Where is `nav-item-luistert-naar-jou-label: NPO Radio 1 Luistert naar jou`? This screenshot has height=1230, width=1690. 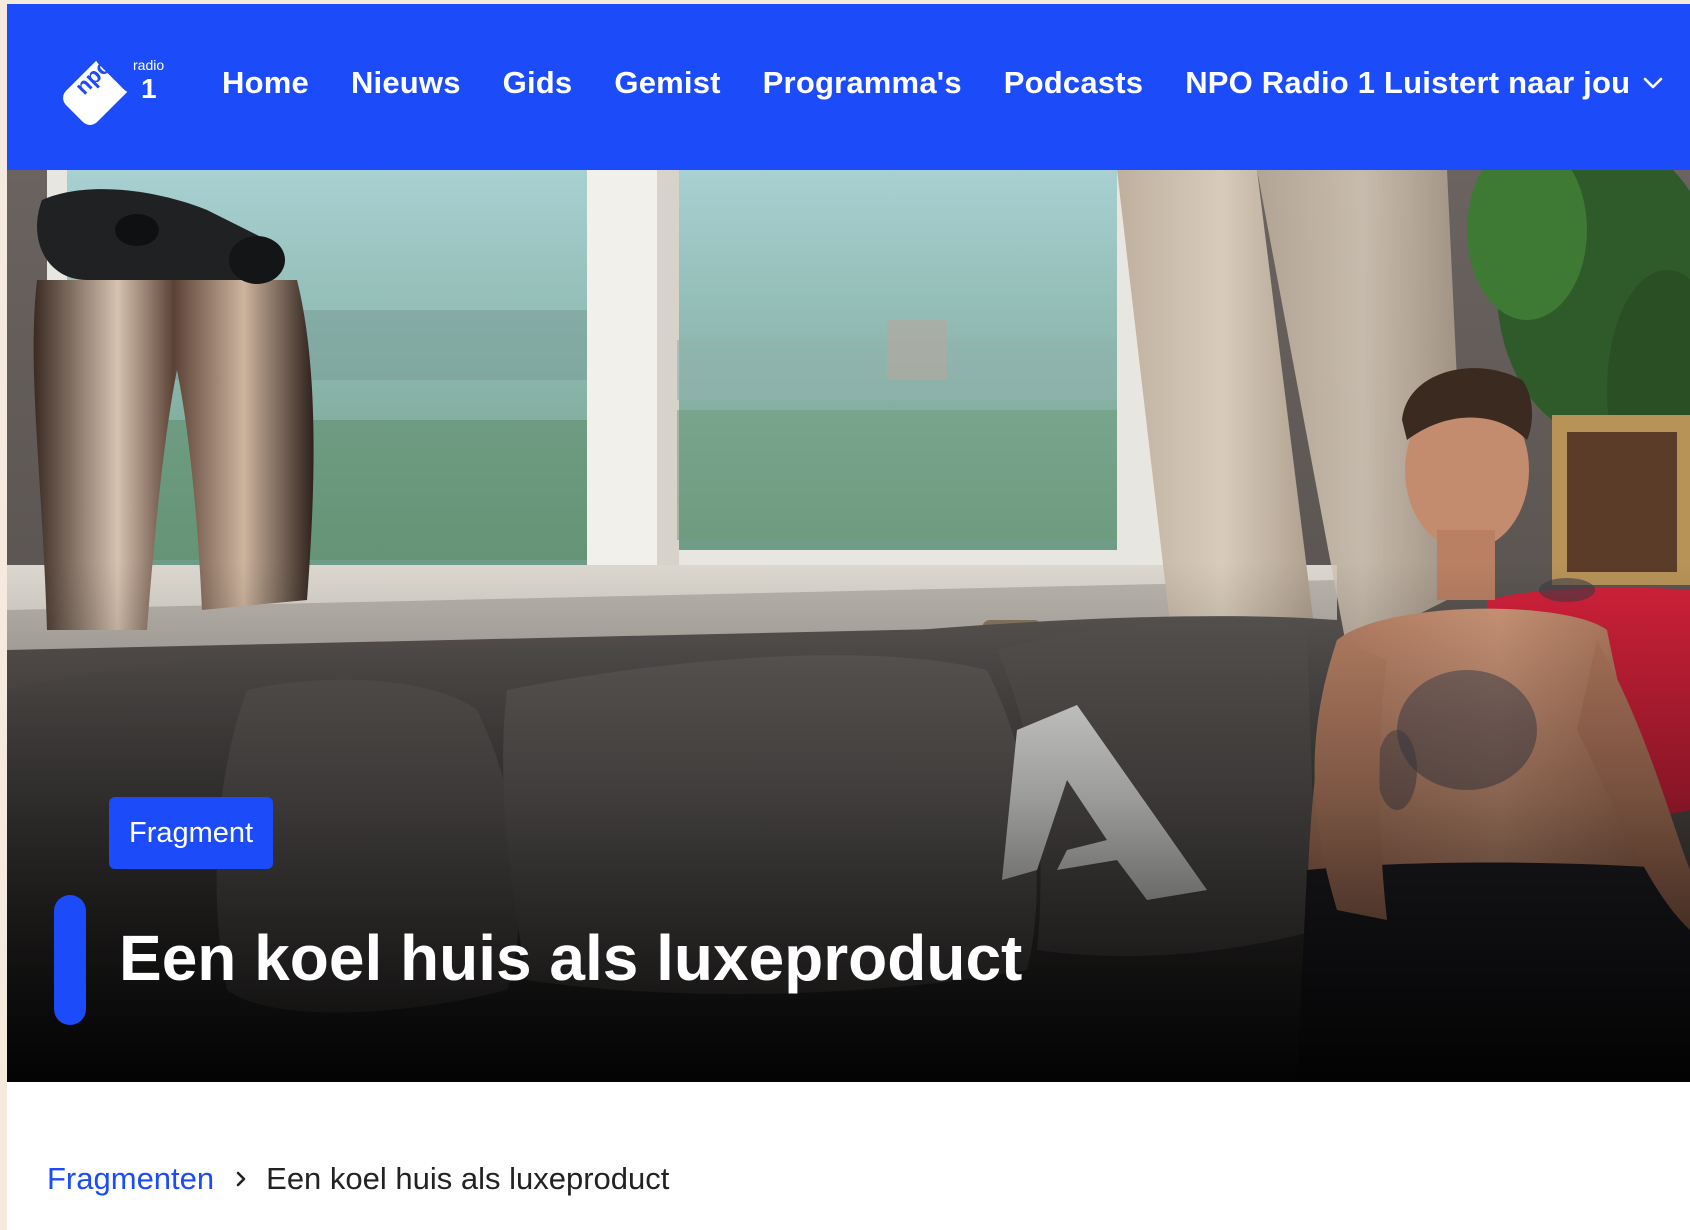
nav-item-luistert-naar-jou-label: NPO Radio 1 Luistert naar jou is located at coordinates (1408, 82).